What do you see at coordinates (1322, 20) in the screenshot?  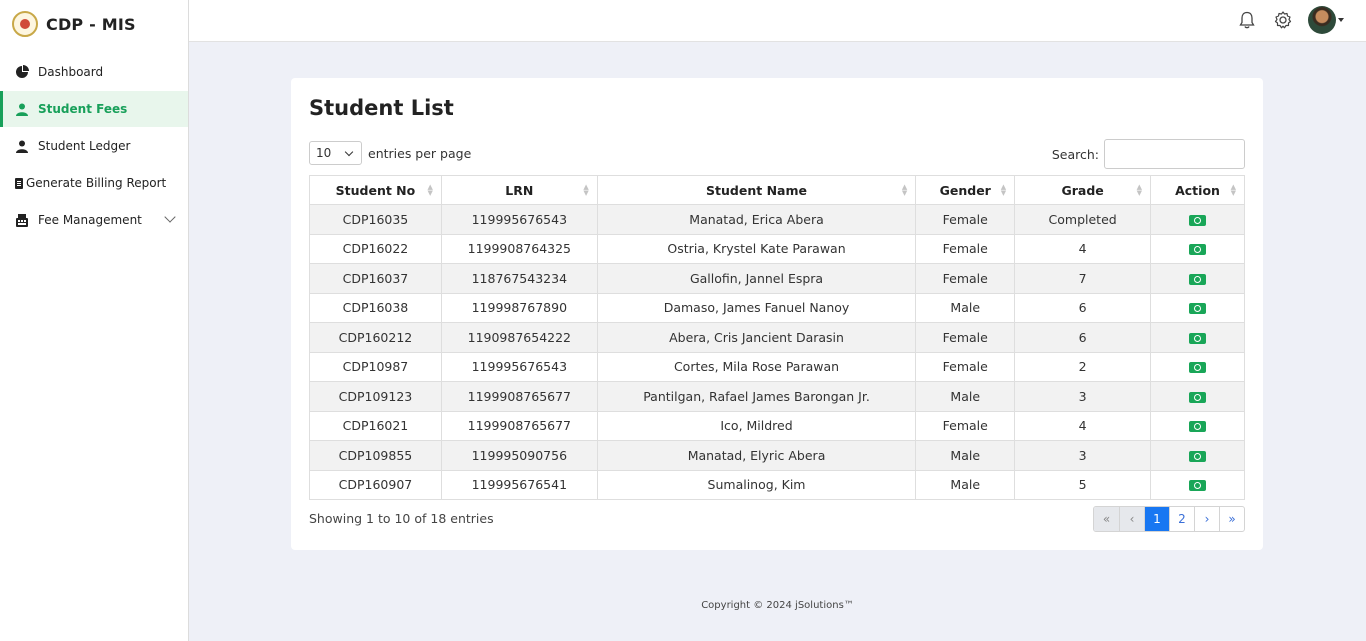 I see `avatar` at bounding box center [1322, 20].